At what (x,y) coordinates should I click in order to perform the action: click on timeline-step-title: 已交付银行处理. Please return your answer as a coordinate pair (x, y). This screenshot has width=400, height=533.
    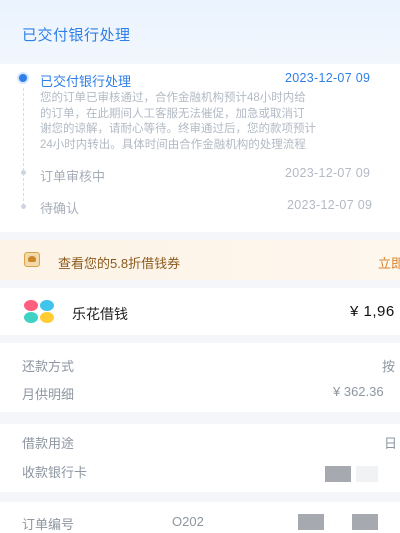
    Looking at the image, I should click on (86, 81).